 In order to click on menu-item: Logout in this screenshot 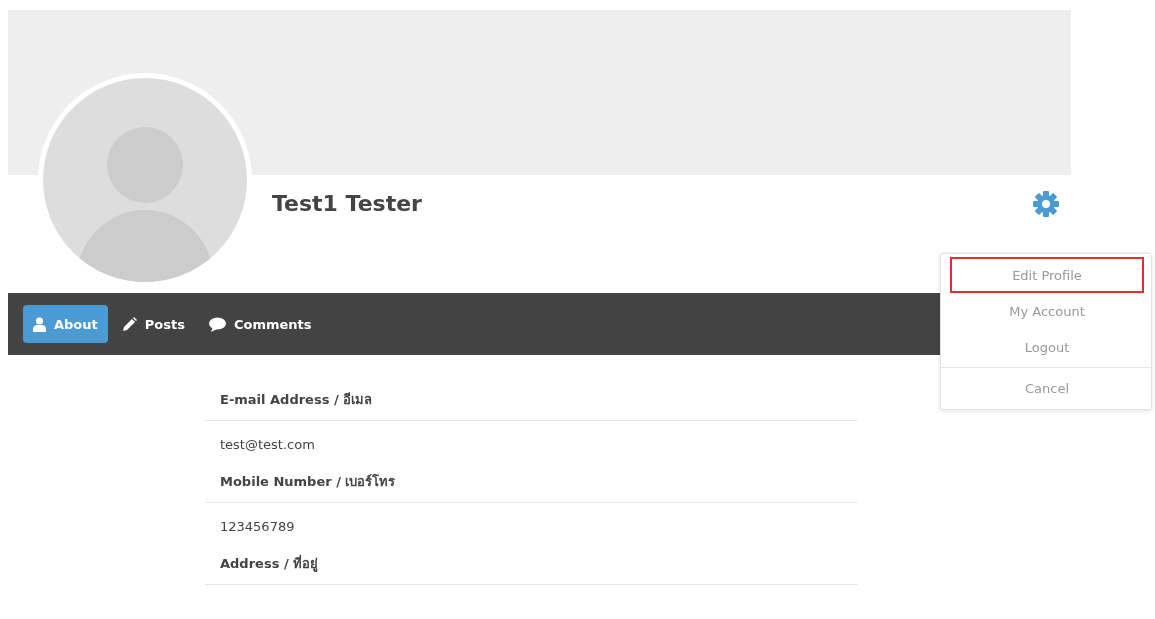, I will do `click(1047, 347)`.